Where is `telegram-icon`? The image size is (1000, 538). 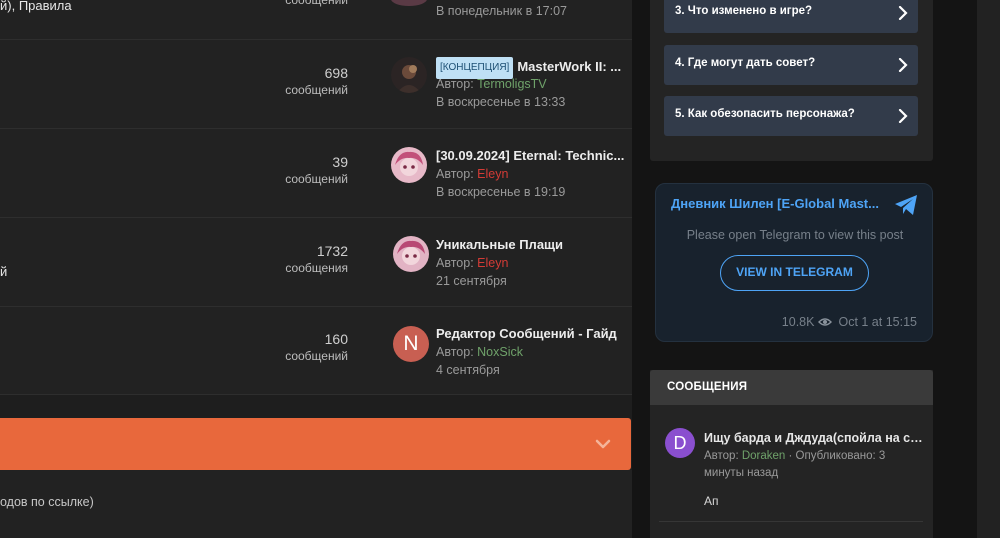
telegram-icon is located at coordinates (906, 205).